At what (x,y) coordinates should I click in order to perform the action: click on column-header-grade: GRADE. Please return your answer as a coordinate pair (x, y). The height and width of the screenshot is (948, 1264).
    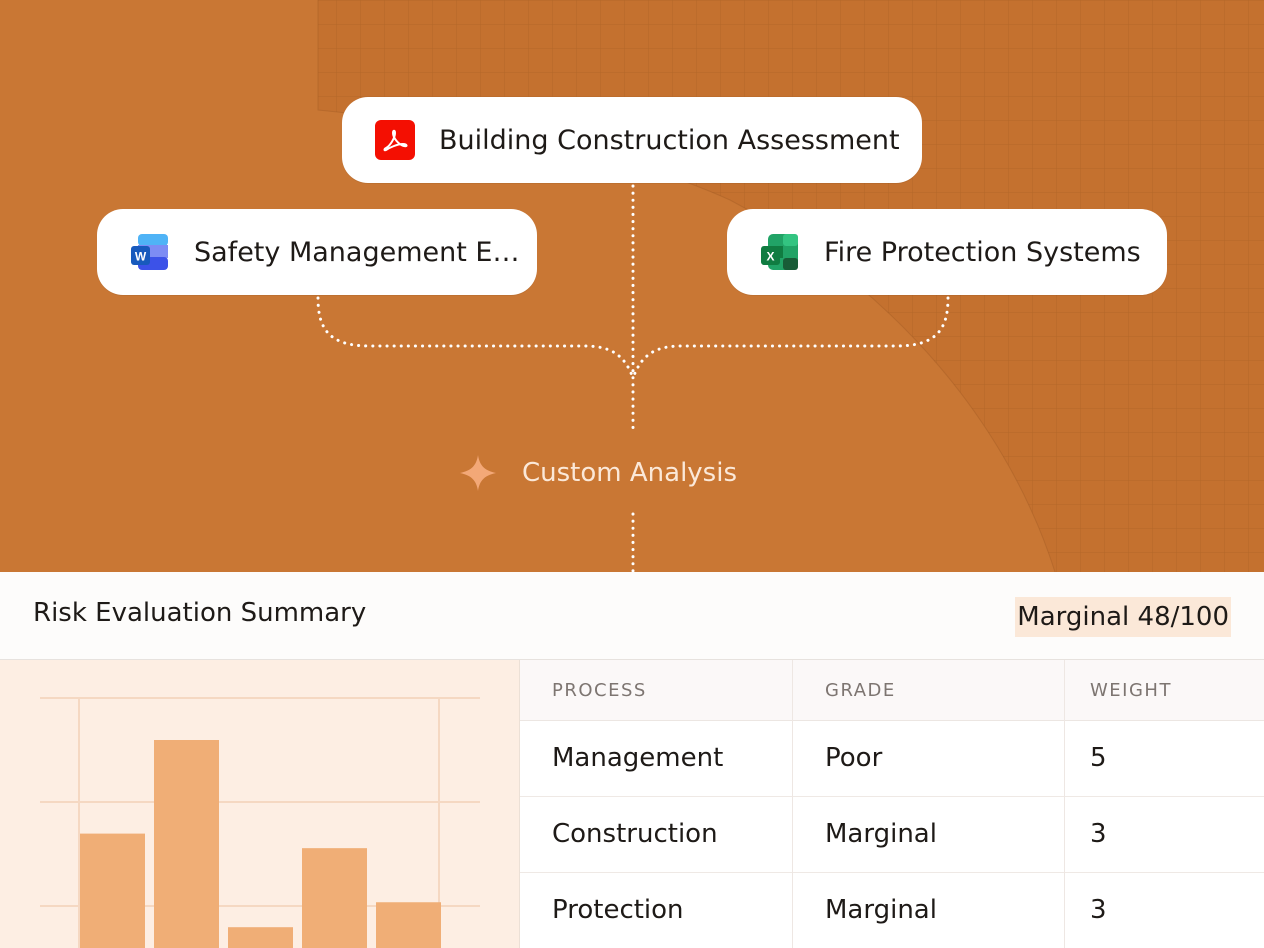
    Looking at the image, I should click on (860, 690).